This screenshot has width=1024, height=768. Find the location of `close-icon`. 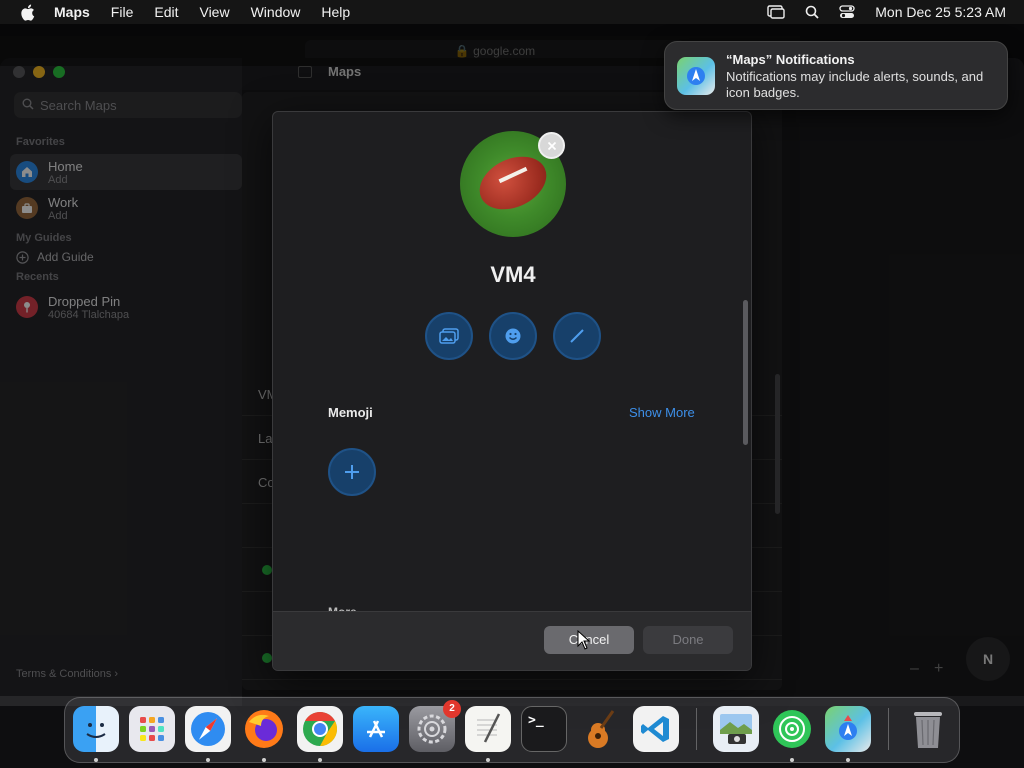

close-icon is located at coordinates (551, 145).